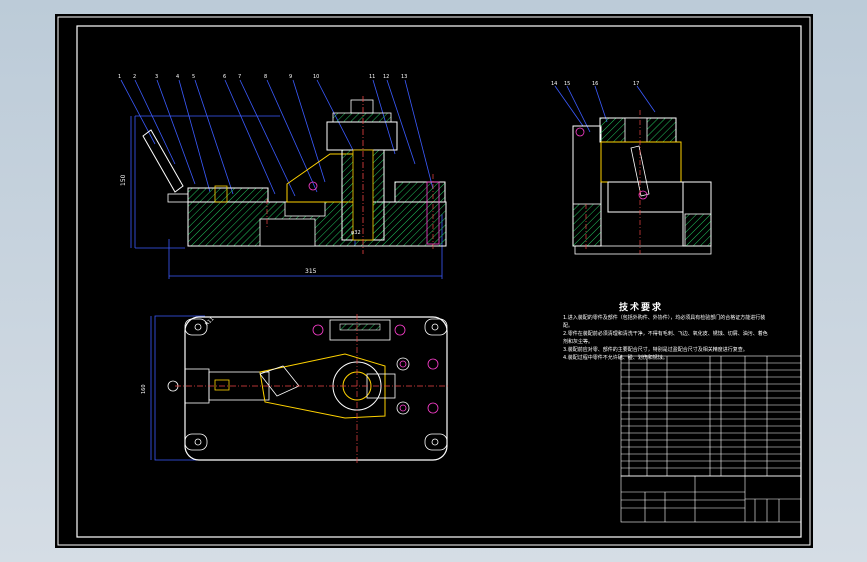  What do you see at coordinates (386, 77) in the screenshot?
I see `balloon: 12` at bounding box center [386, 77].